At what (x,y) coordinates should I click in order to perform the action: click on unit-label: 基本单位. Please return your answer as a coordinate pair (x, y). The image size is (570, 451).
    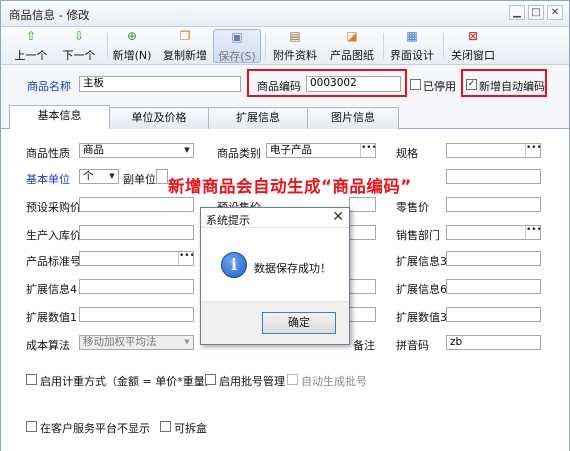
    Looking at the image, I should click on (48, 179).